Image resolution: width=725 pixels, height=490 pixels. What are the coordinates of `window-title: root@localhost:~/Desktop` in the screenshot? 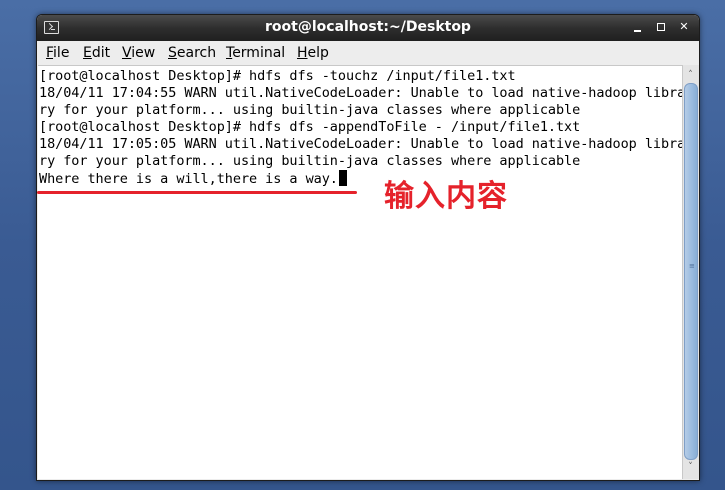 It's located at (368, 27).